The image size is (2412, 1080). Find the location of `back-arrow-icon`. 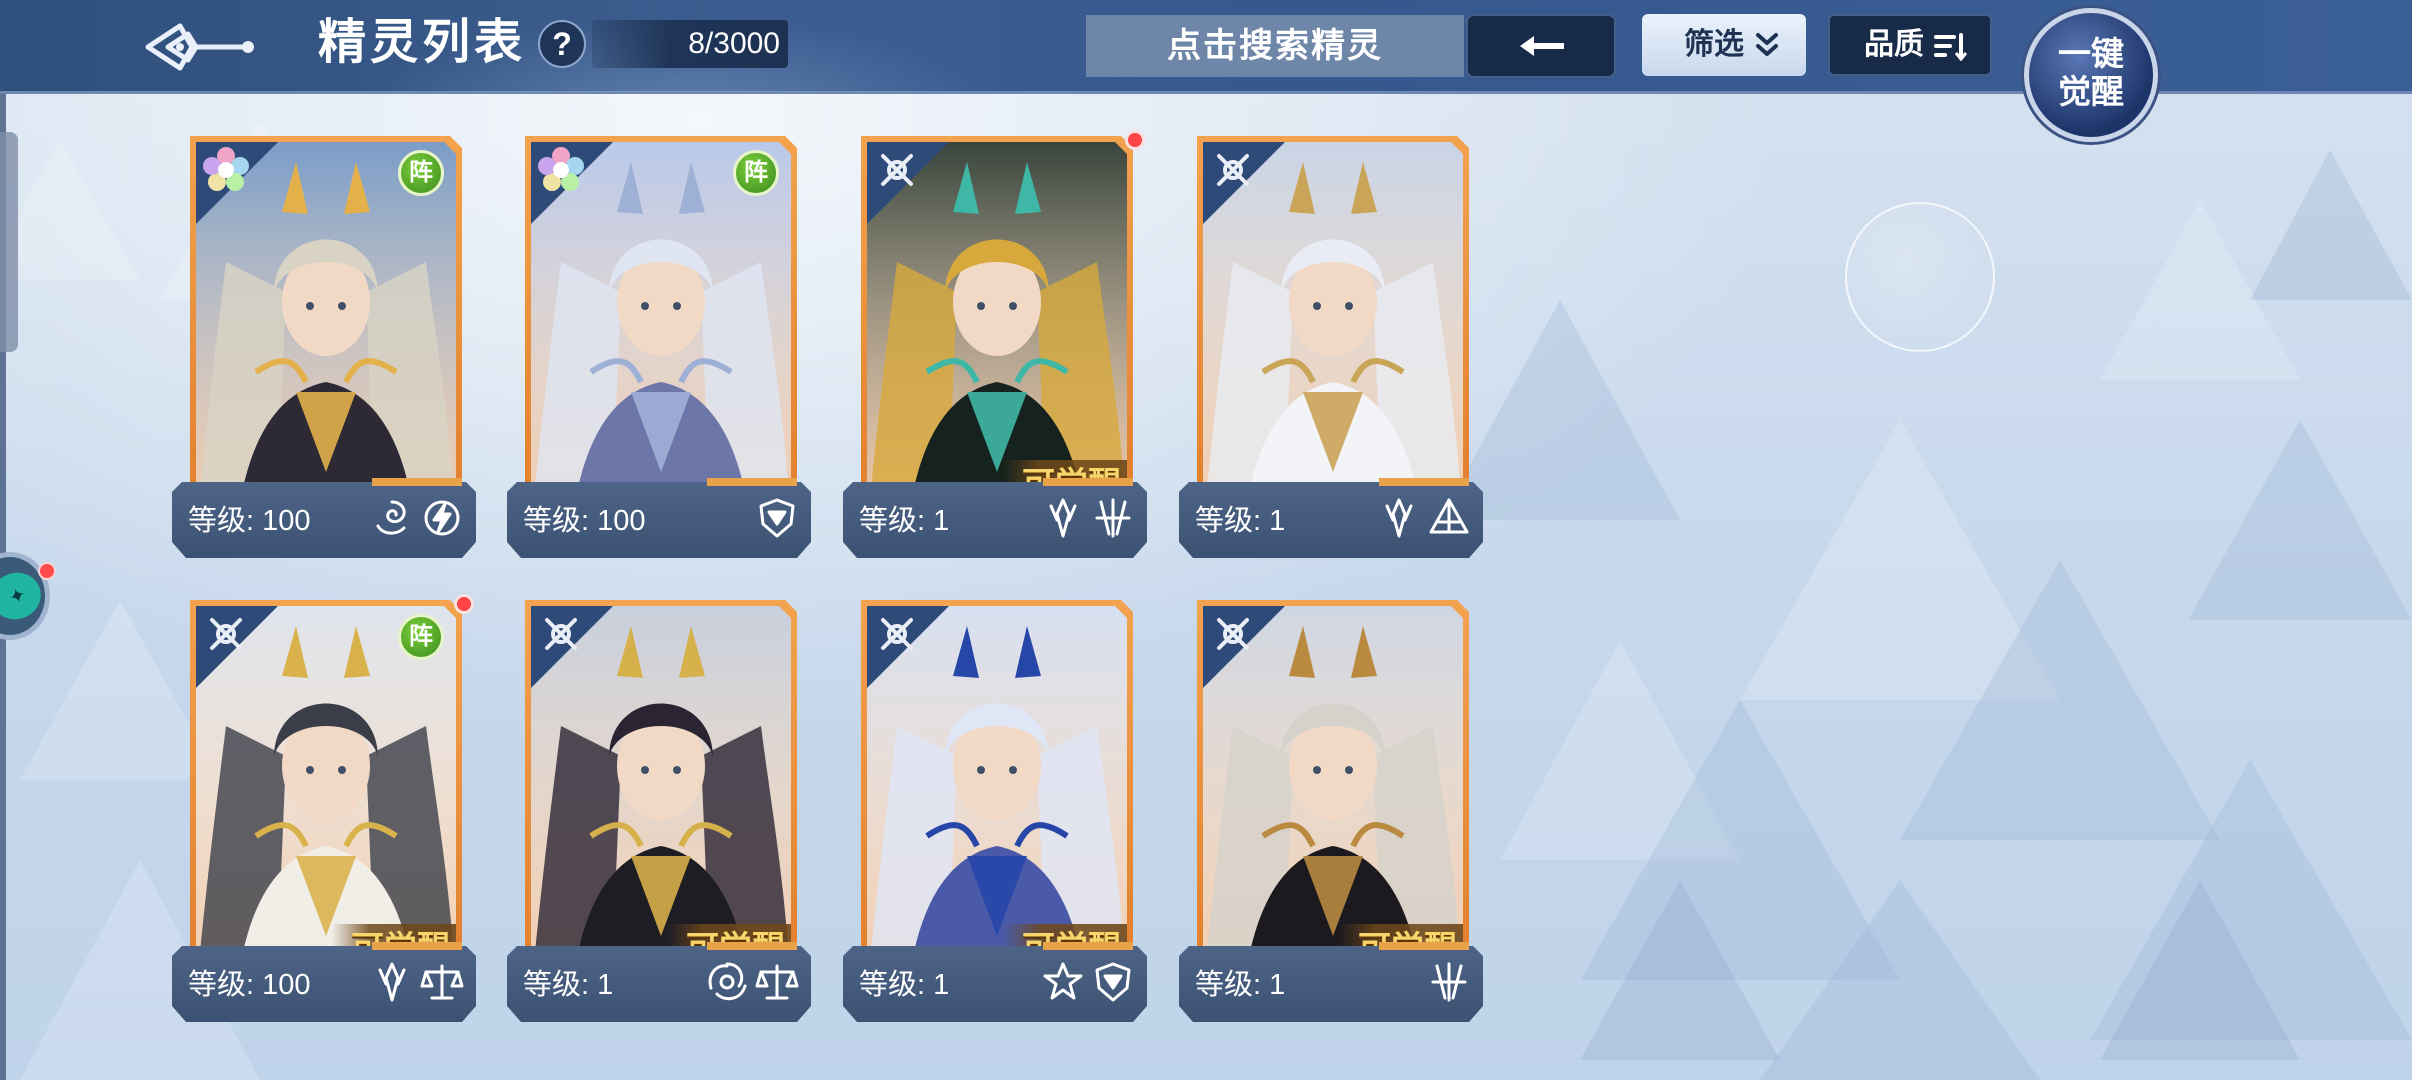

back-arrow-icon is located at coordinates (199, 47).